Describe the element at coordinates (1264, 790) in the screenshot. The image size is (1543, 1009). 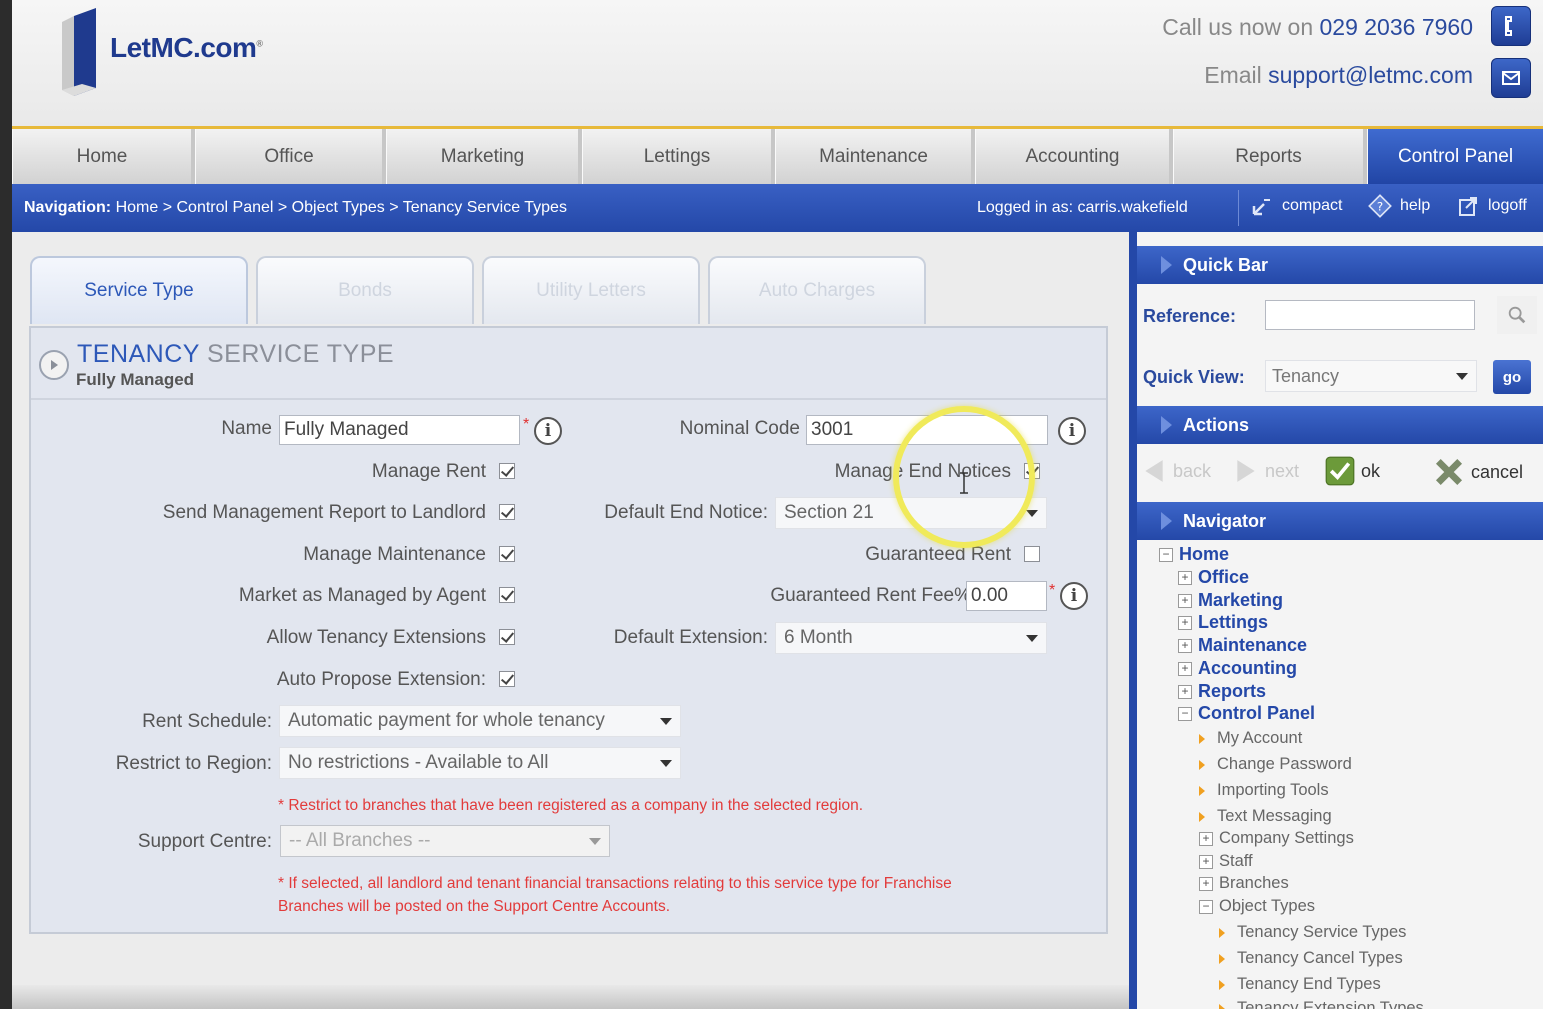
I see `tree-link-importing-tools: Importing Tools` at that location.